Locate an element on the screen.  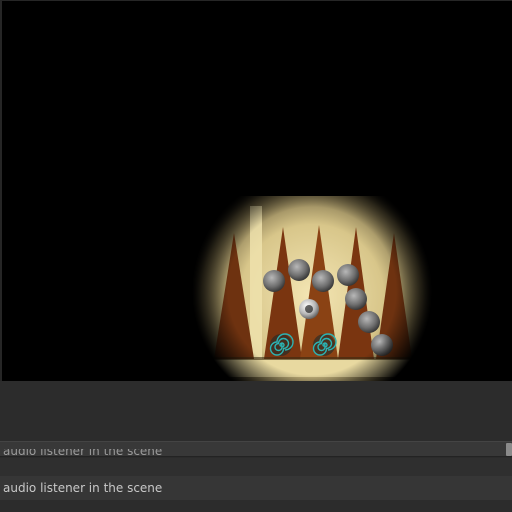
scrollbar-thumb is located at coordinates (509, 449).